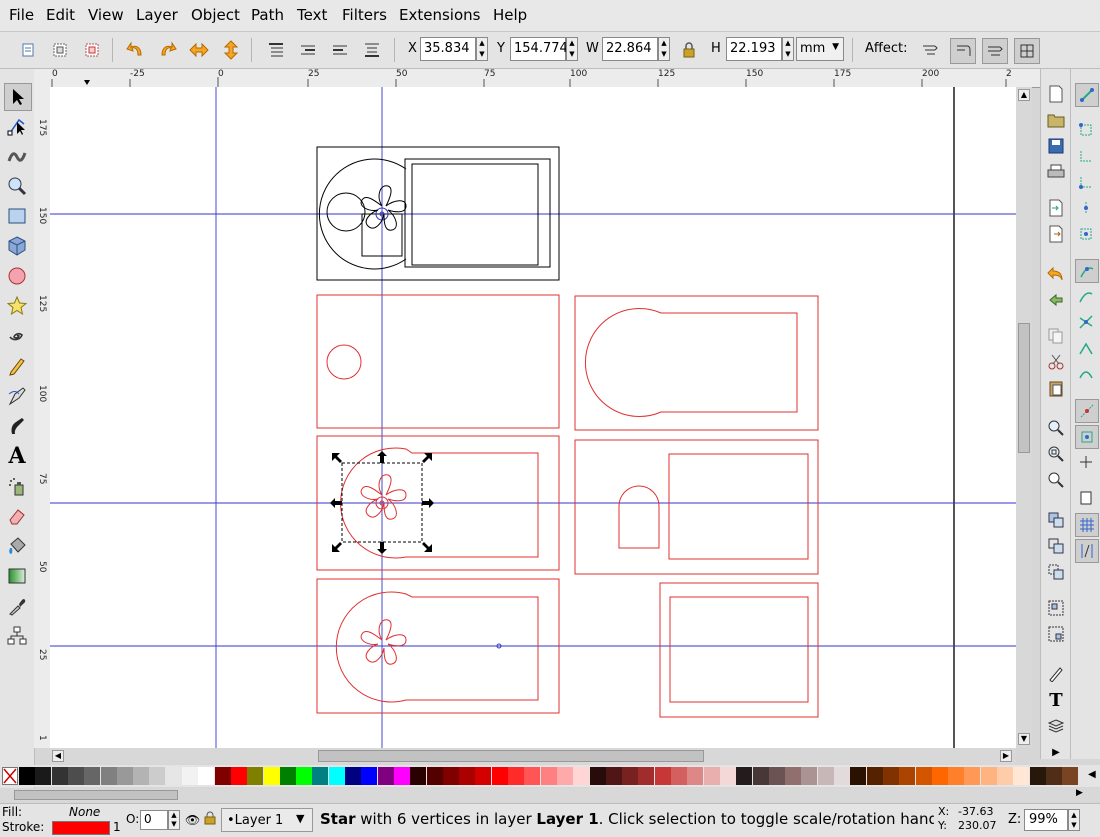 This screenshot has width=1100, height=837. Describe the element at coordinates (17, 516) in the screenshot. I see `eraser-tool-icon` at that location.